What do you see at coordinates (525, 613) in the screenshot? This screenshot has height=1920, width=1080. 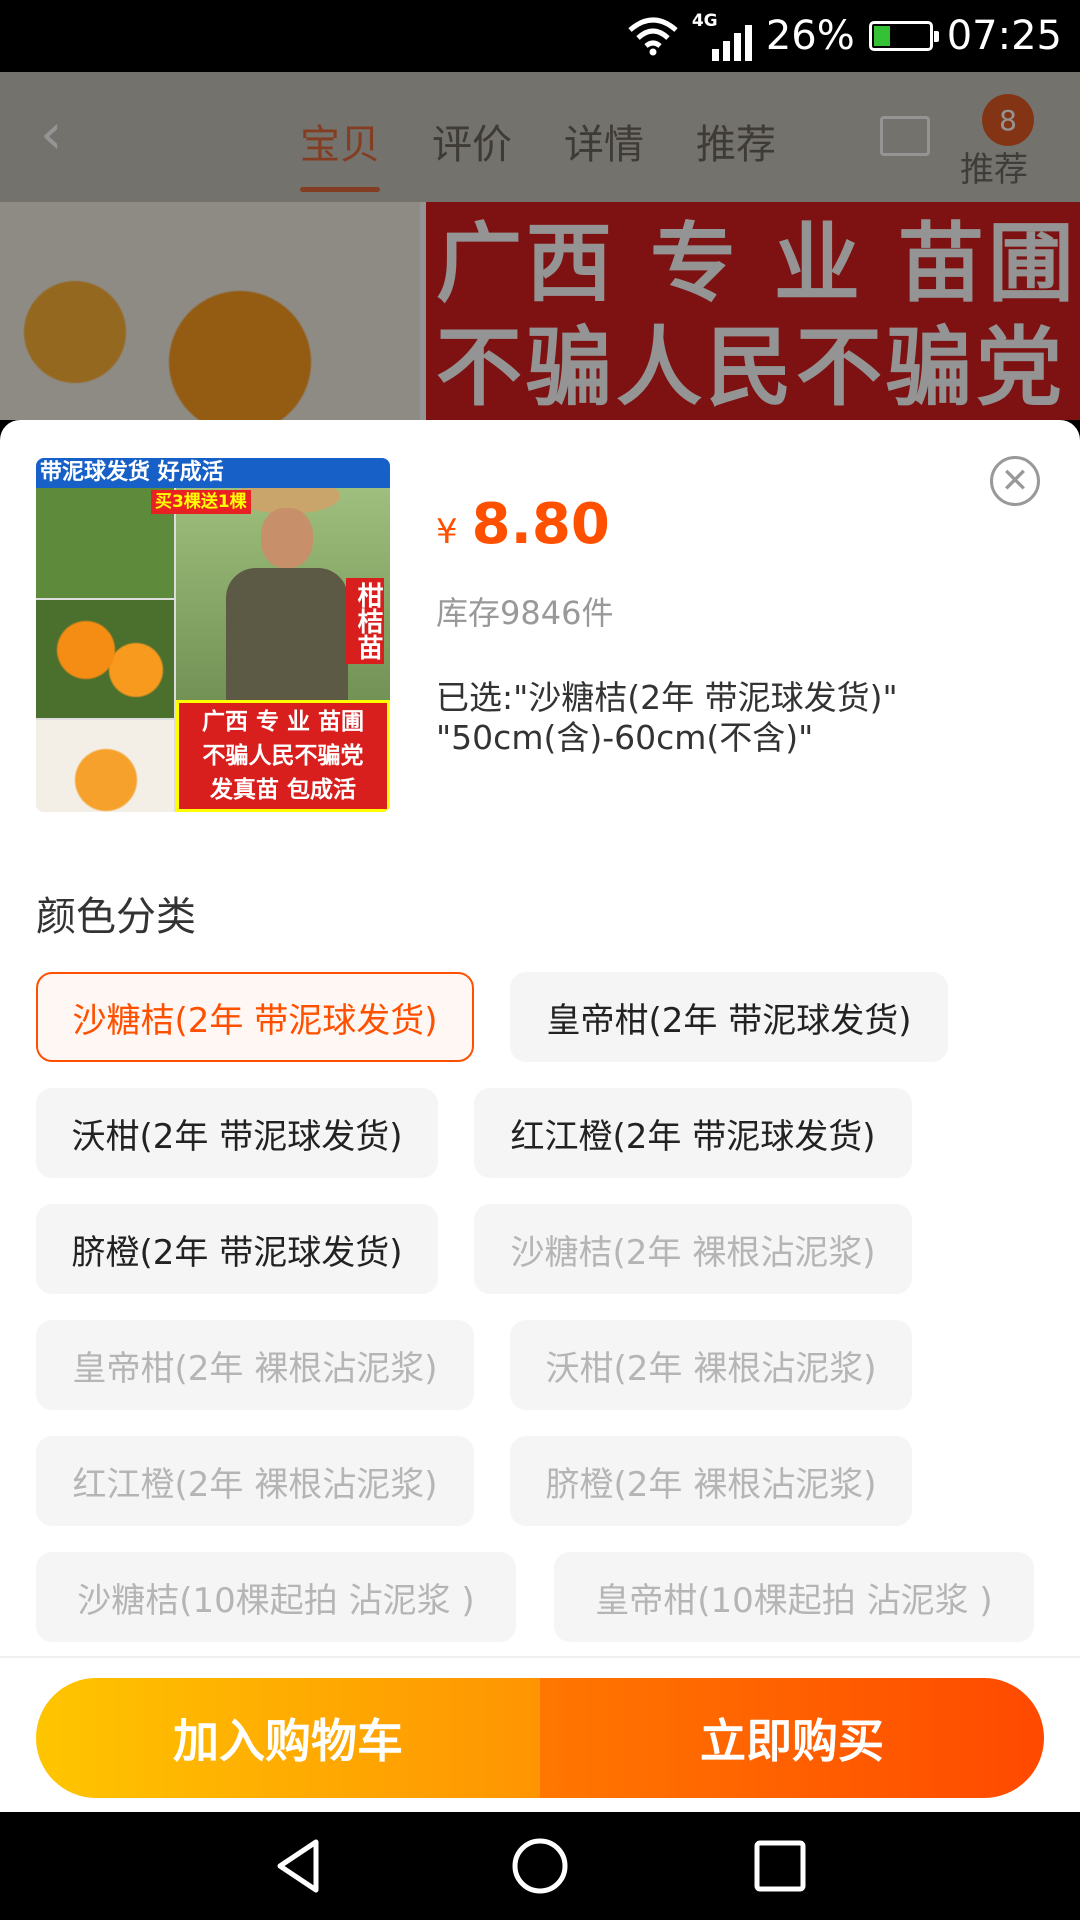 I see `stock-count: 库存9846件` at bounding box center [525, 613].